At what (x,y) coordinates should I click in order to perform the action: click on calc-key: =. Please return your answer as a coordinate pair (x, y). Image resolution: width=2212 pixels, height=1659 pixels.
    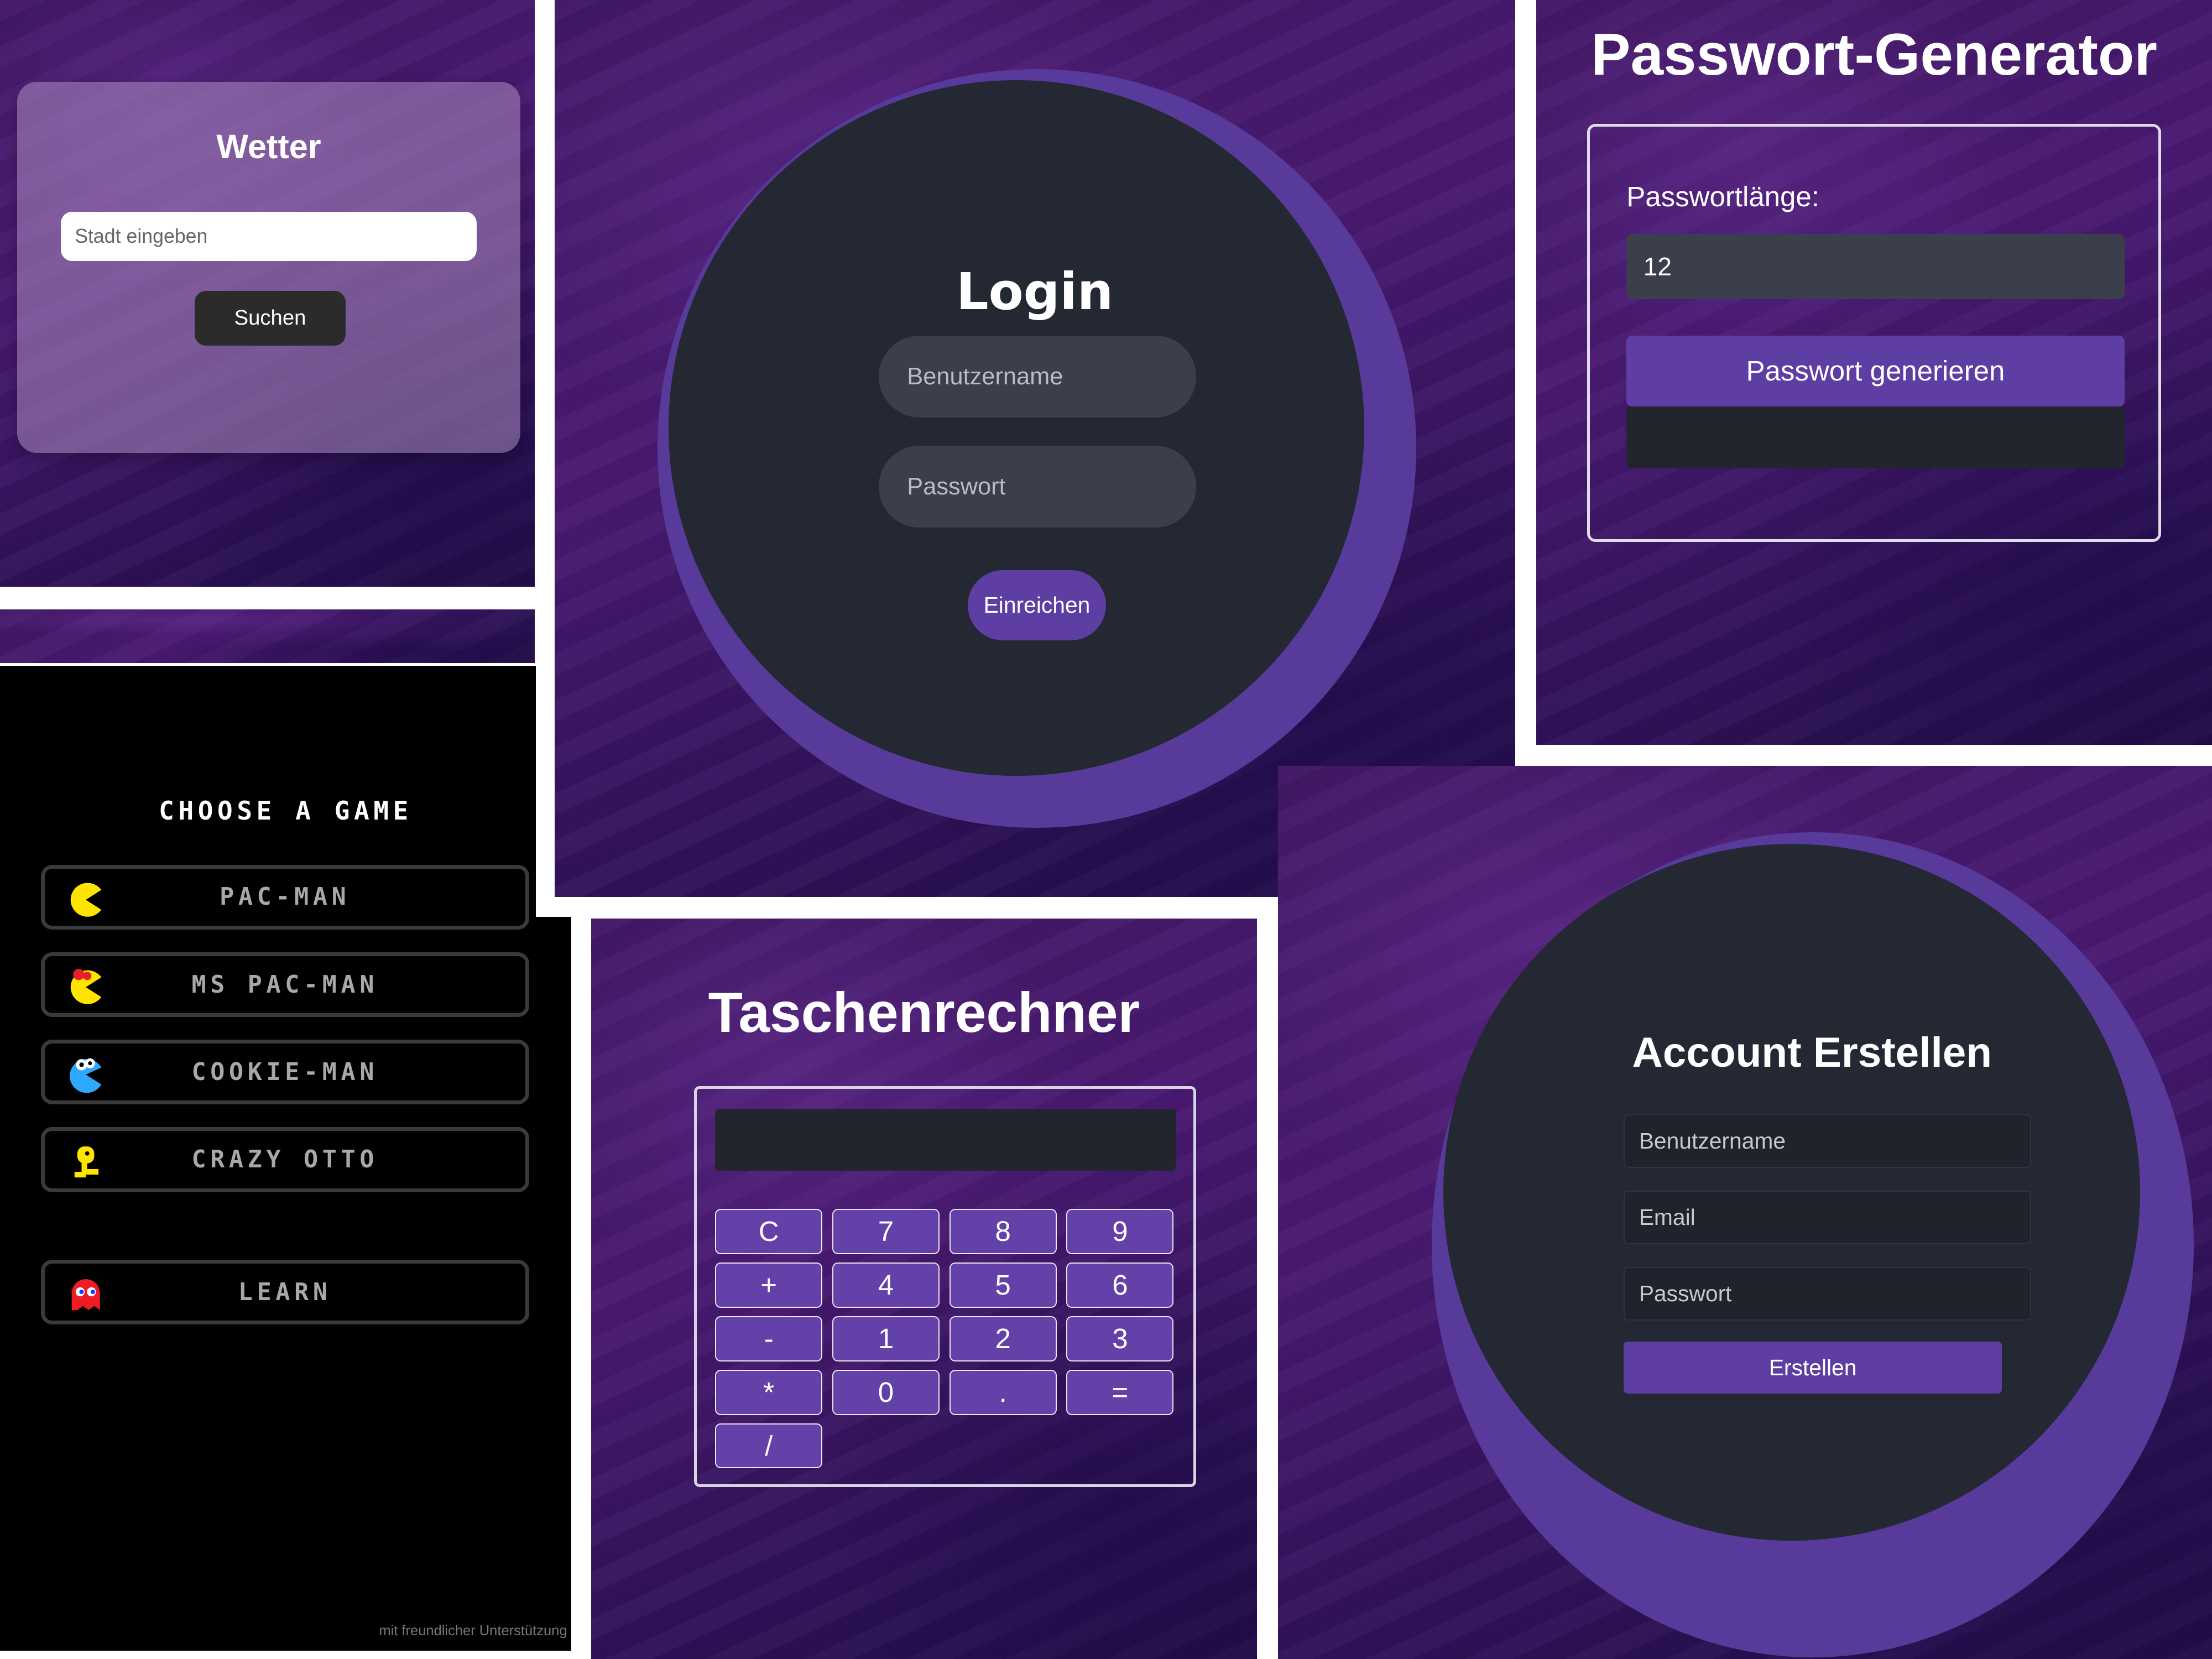
    Looking at the image, I should click on (1120, 1392).